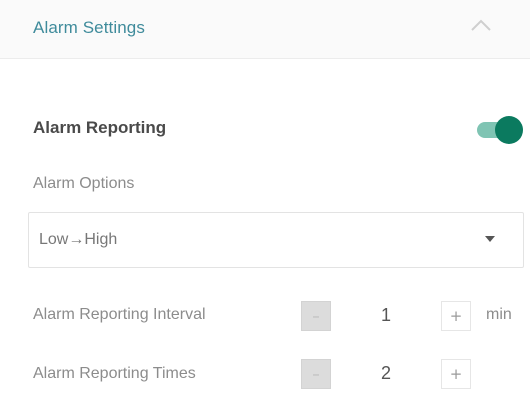  What do you see at coordinates (114, 373) in the screenshot?
I see `reporting-times-label: Alarm Reporting Times` at bounding box center [114, 373].